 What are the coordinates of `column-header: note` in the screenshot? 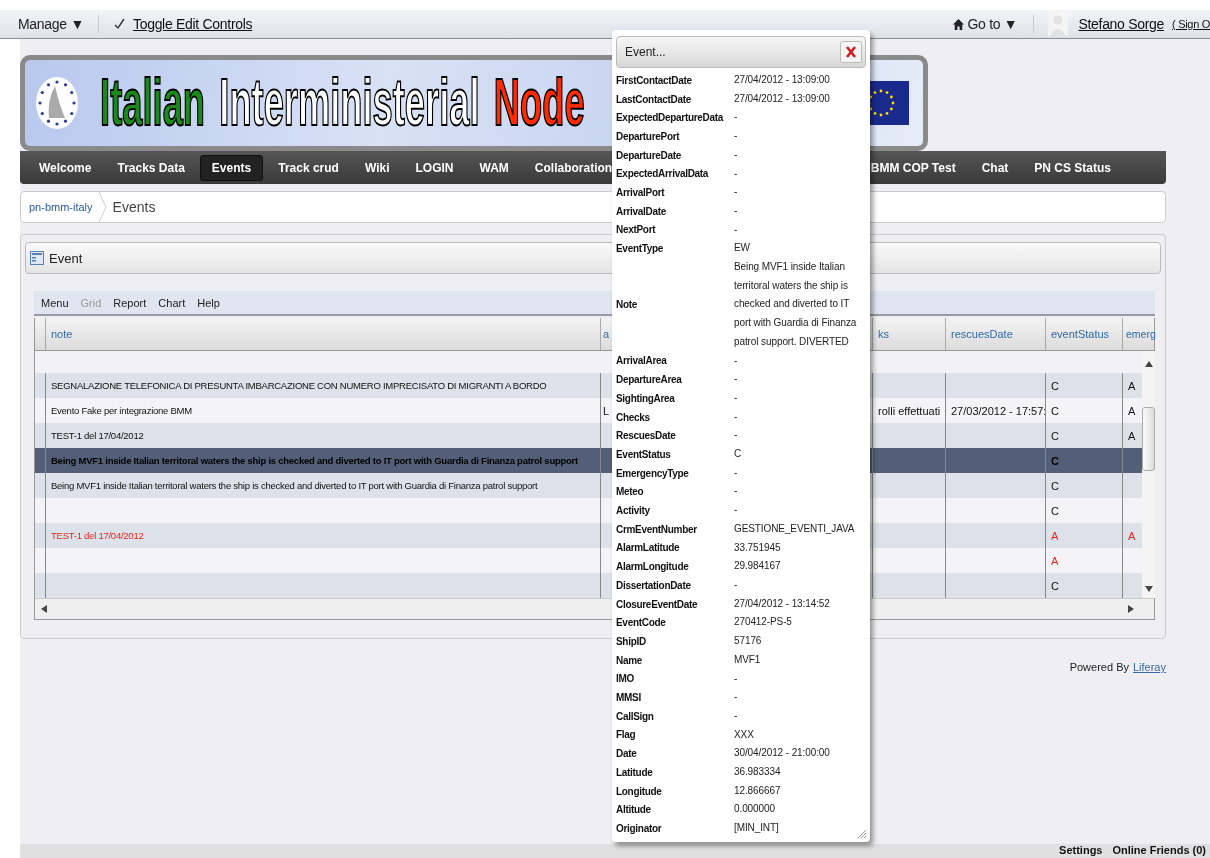 It's located at (322, 334).